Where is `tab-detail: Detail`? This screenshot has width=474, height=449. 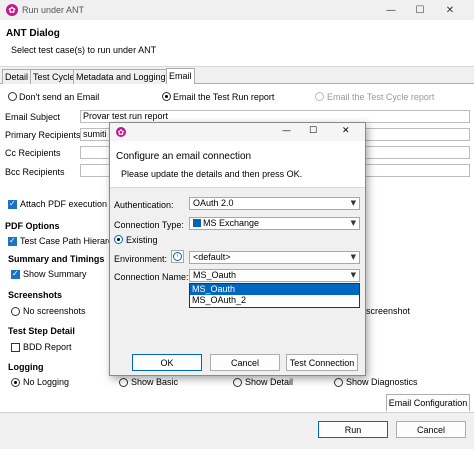 tab-detail: Detail is located at coordinates (17, 76).